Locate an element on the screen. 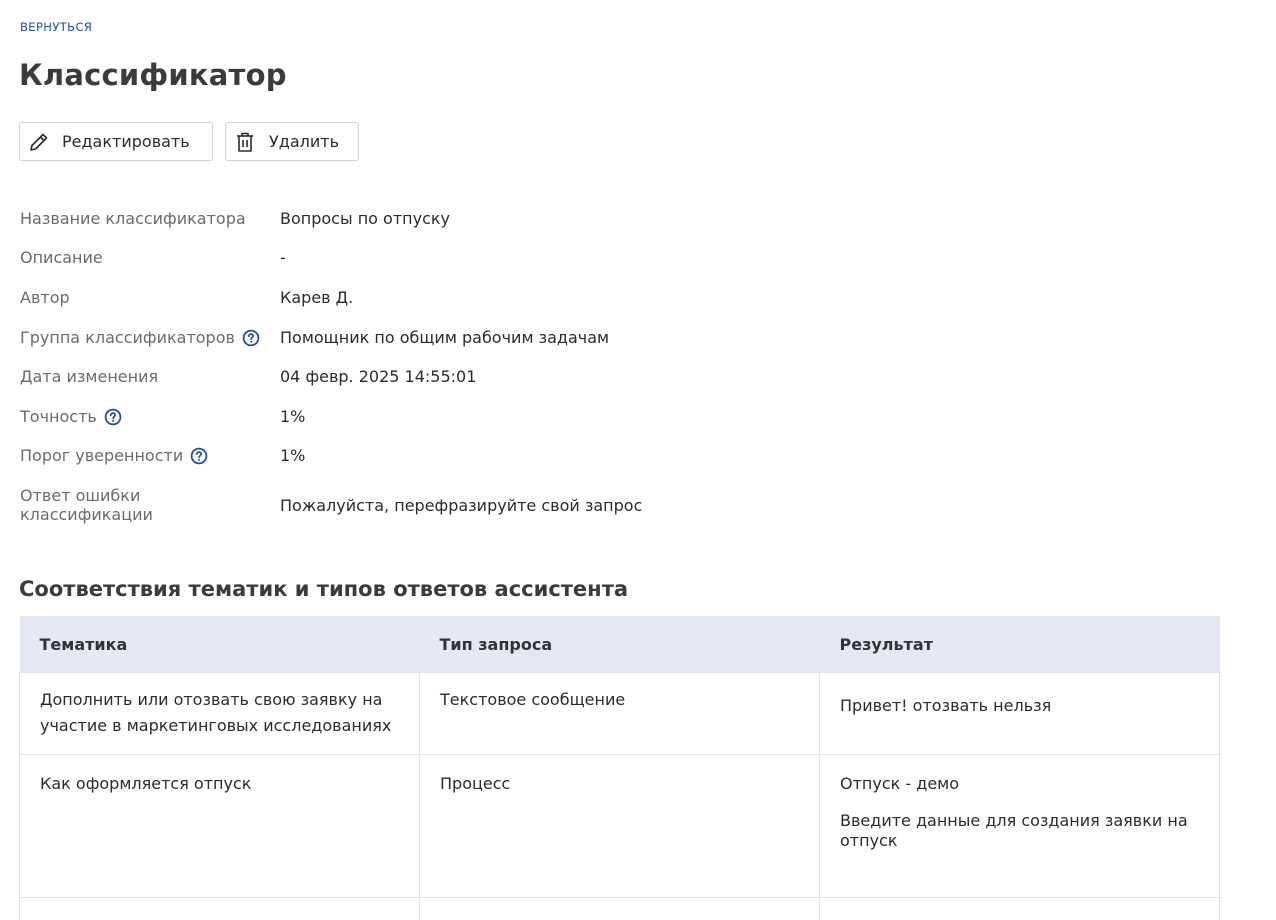 Image resolution: width=1276 pixels, height=920 pixels. cell-result: Привет! отозвать нельзя is located at coordinates (1019, 713).